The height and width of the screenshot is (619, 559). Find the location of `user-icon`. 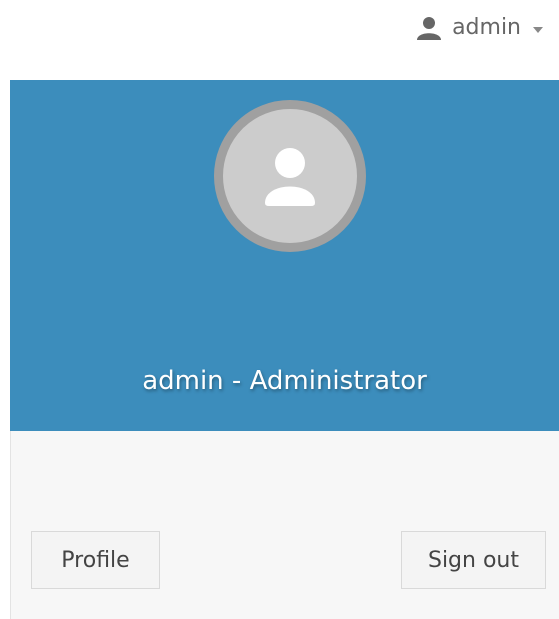

user-icon is located at coordinates (429, 28).